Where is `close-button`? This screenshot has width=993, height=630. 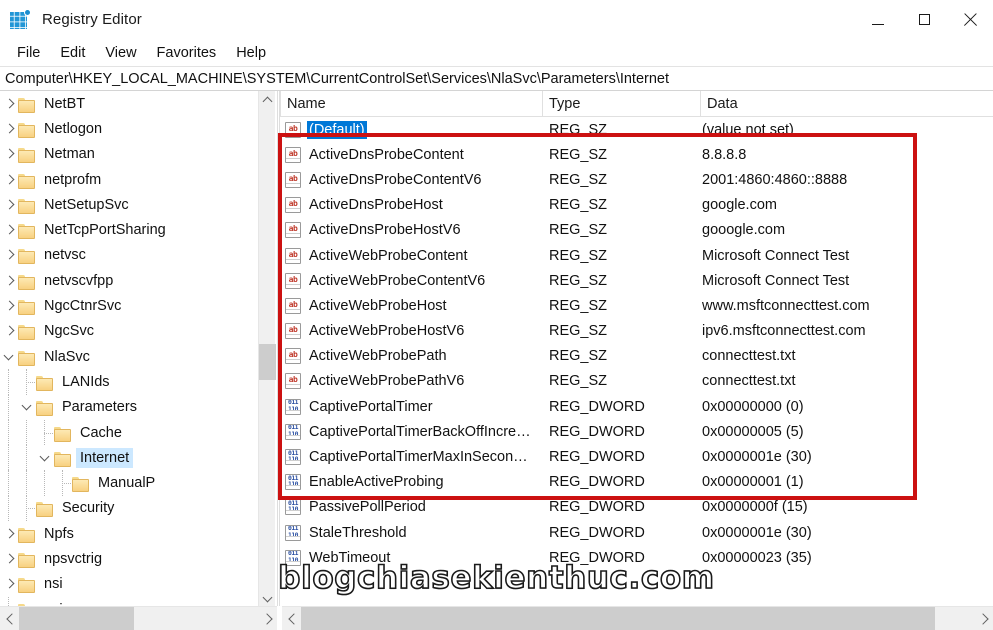
close-button is located at coordinates (970, 19).